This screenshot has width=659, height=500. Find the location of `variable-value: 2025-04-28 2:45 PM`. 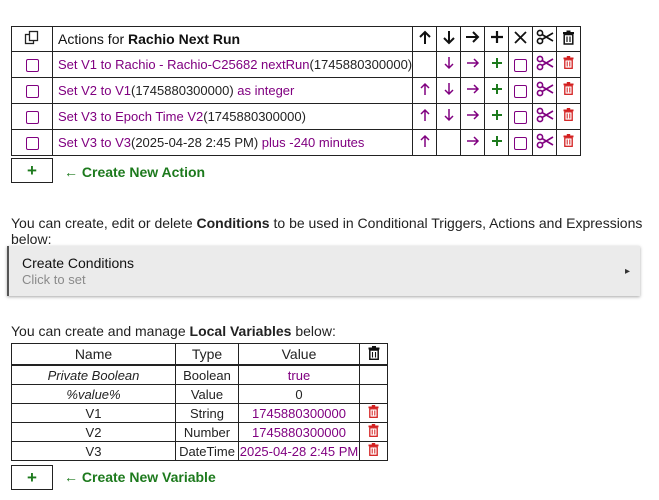

variable-value: 2025-04-28 2:45 PM is located at coordinates (299, 451).